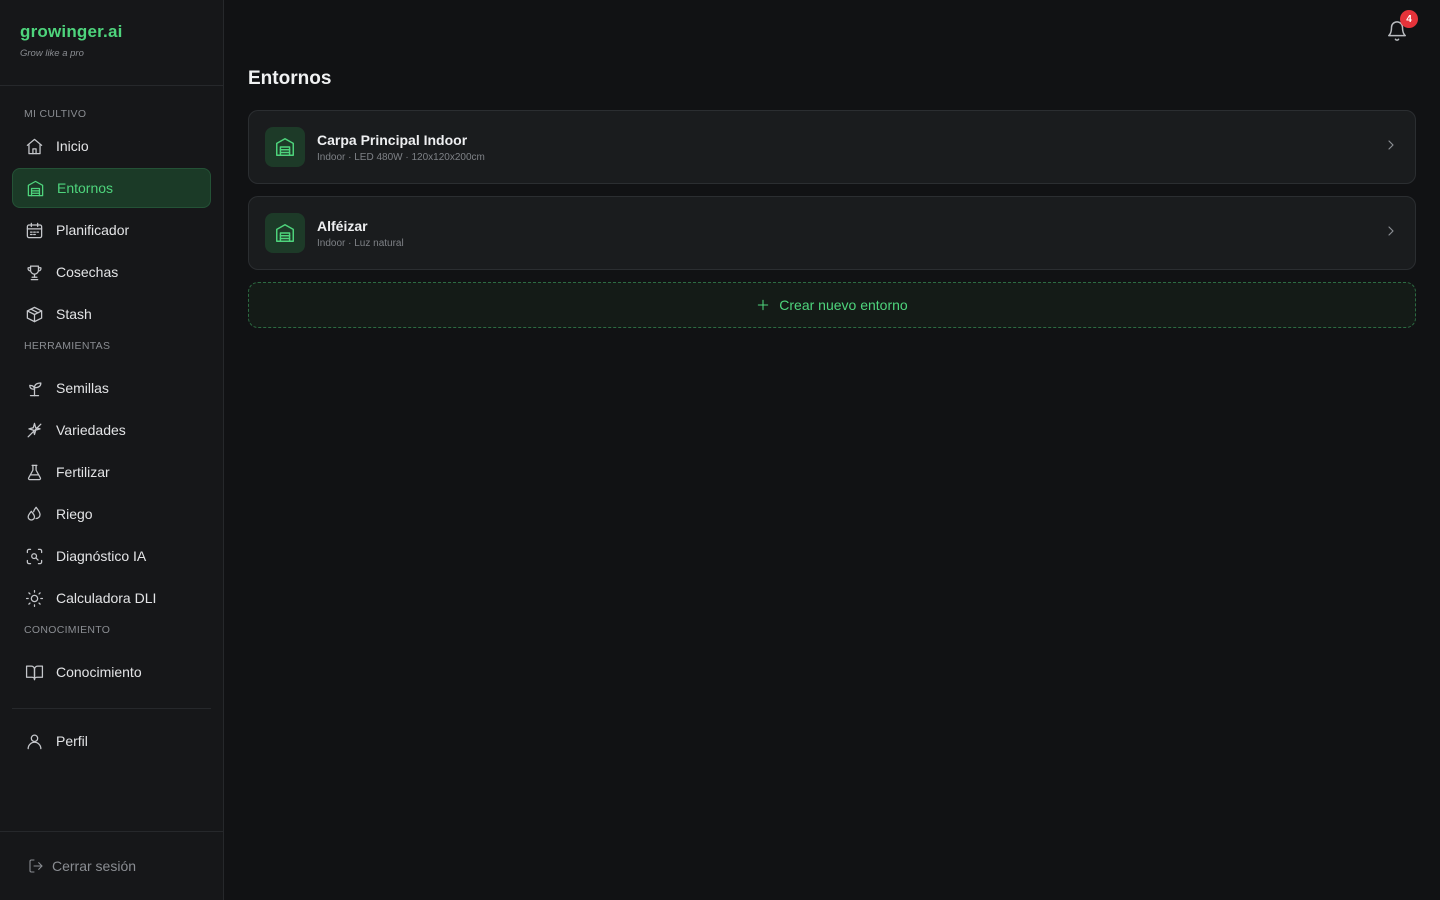  What do you see at coordinates (111, 43) in the screenshot?
I see `brand: growinger.ai Grow like a pro` at bounding box center [111, 43].